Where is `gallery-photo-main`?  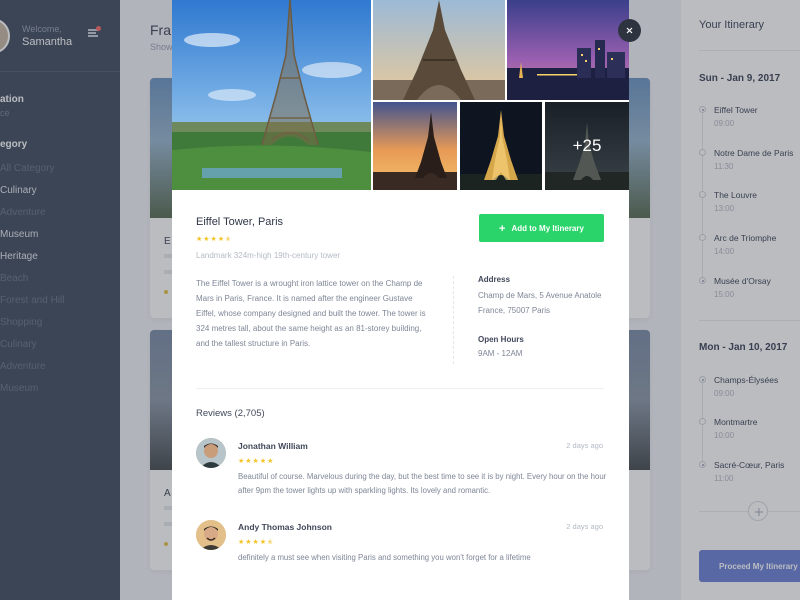 gallery-photo-main is located at coordinates (271, 95).